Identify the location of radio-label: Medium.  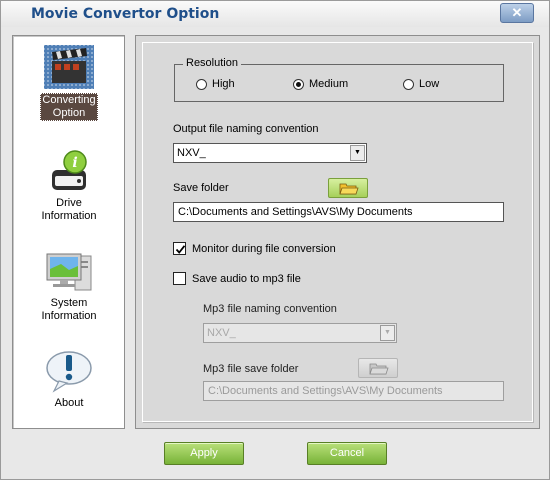
(329, 84).